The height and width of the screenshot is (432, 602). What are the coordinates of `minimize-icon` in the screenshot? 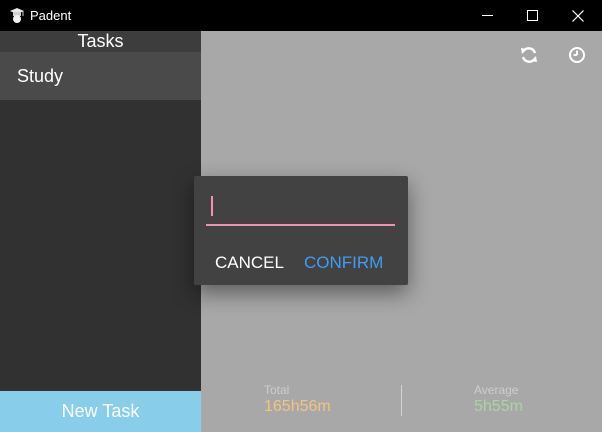 It's located at (487, 15).